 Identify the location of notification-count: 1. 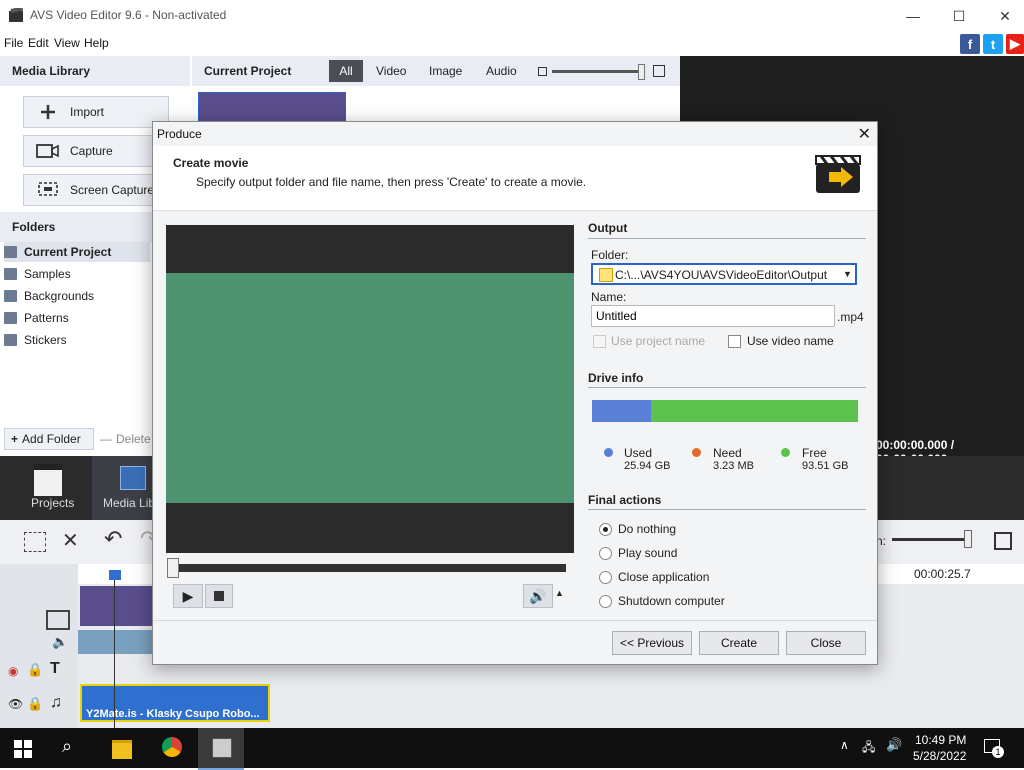
(998, 752).